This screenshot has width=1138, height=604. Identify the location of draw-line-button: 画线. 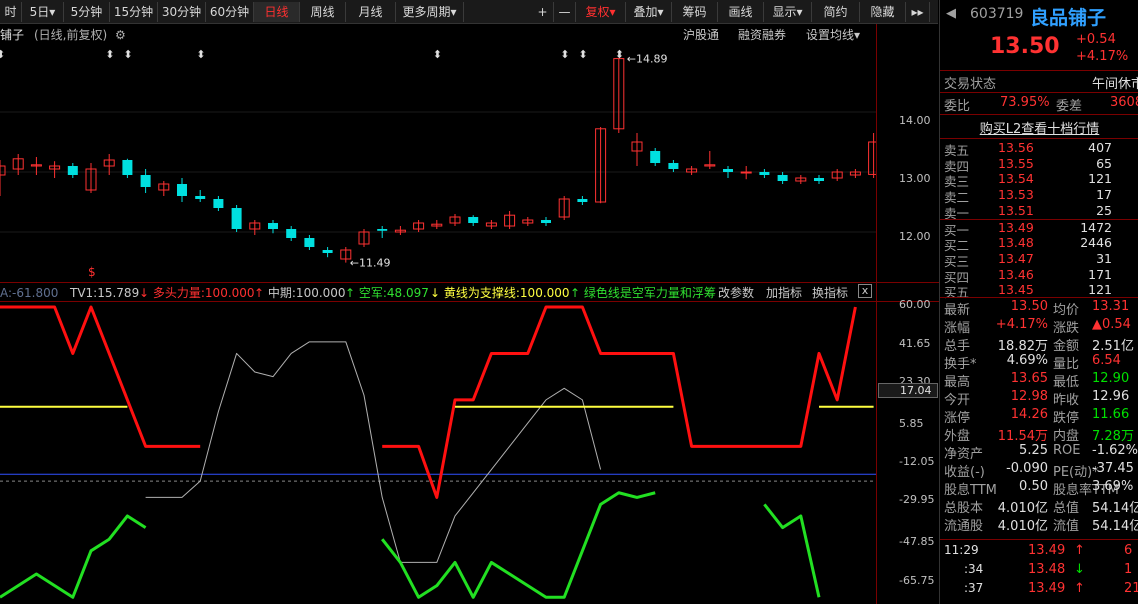
(741, 12).